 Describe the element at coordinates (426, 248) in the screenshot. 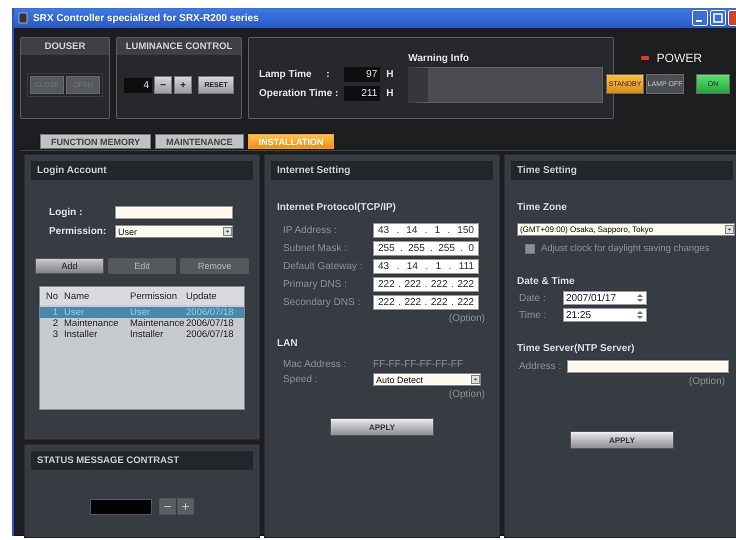

I see `ip-address-field: 255 . 255 . 255 . 0` at that location.